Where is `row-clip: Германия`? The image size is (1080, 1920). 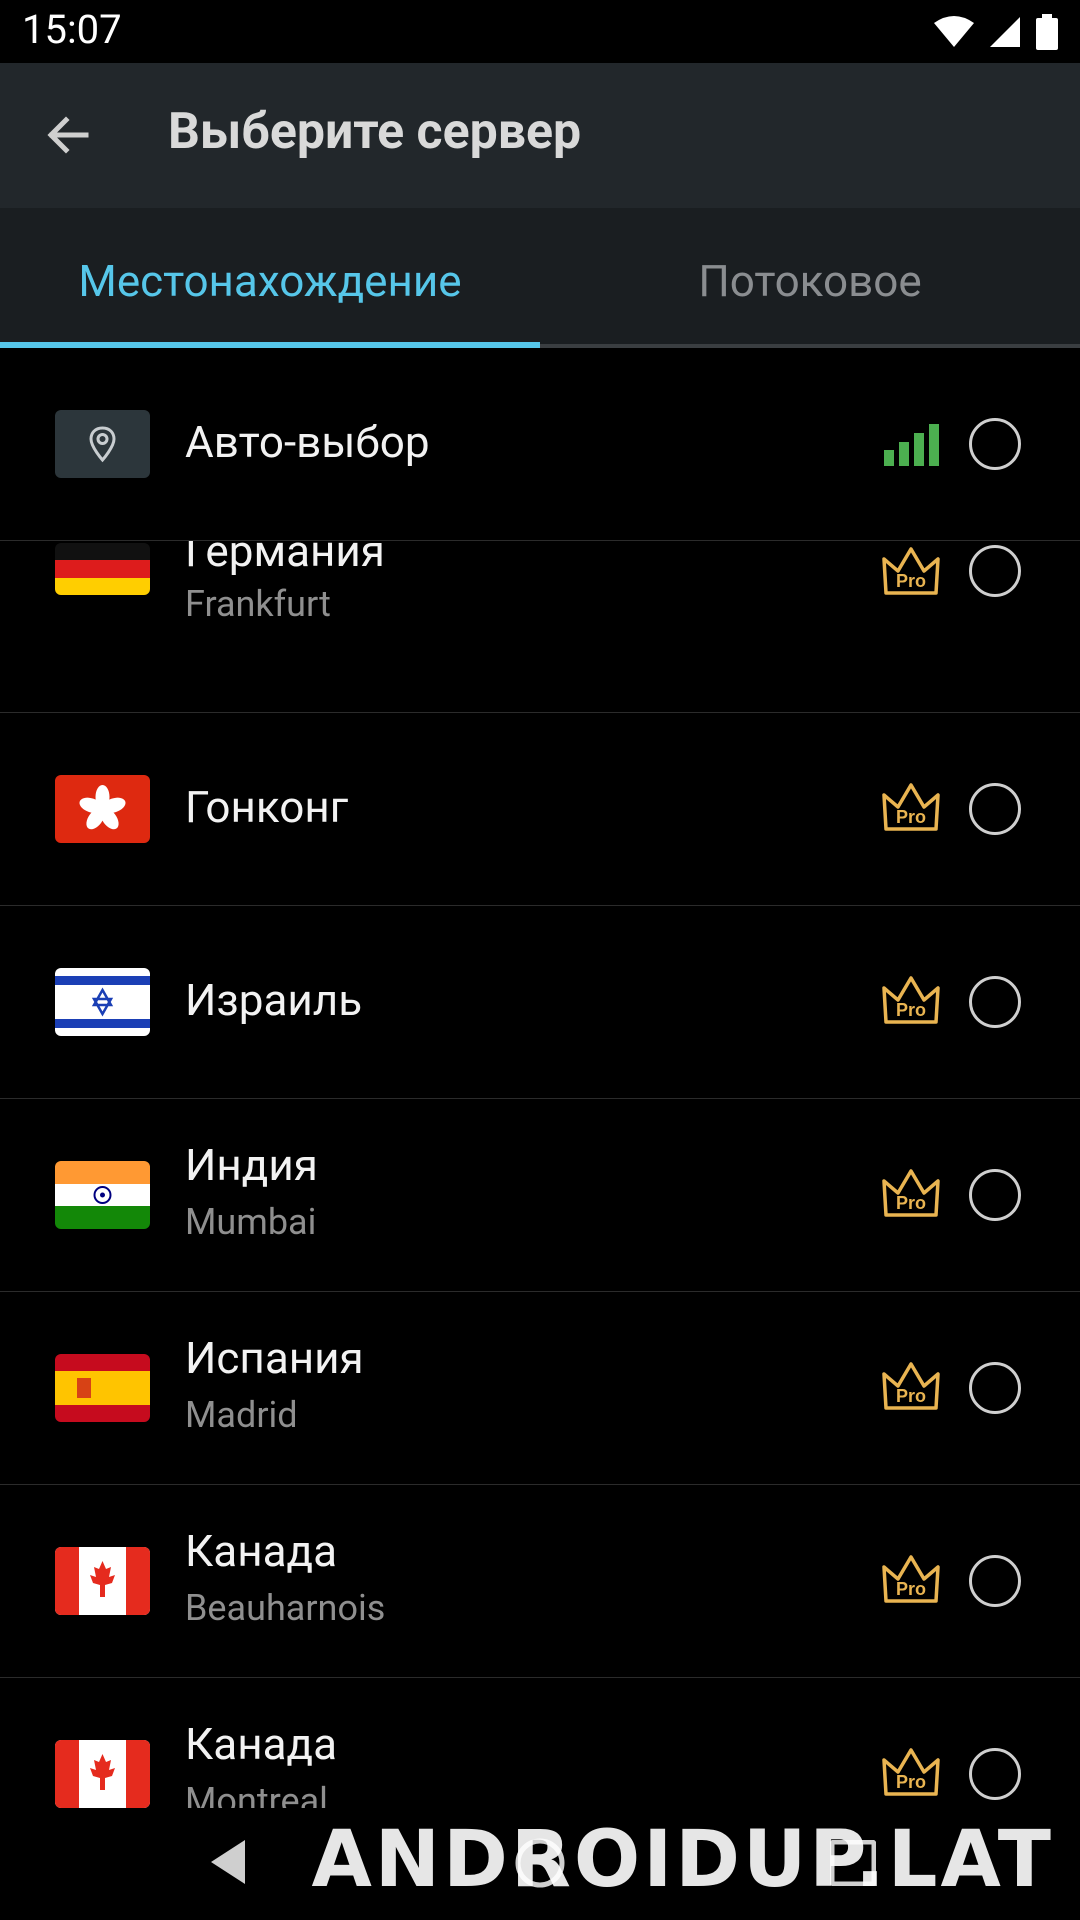
row-clip: Германия is located at coordinates (430, 561).